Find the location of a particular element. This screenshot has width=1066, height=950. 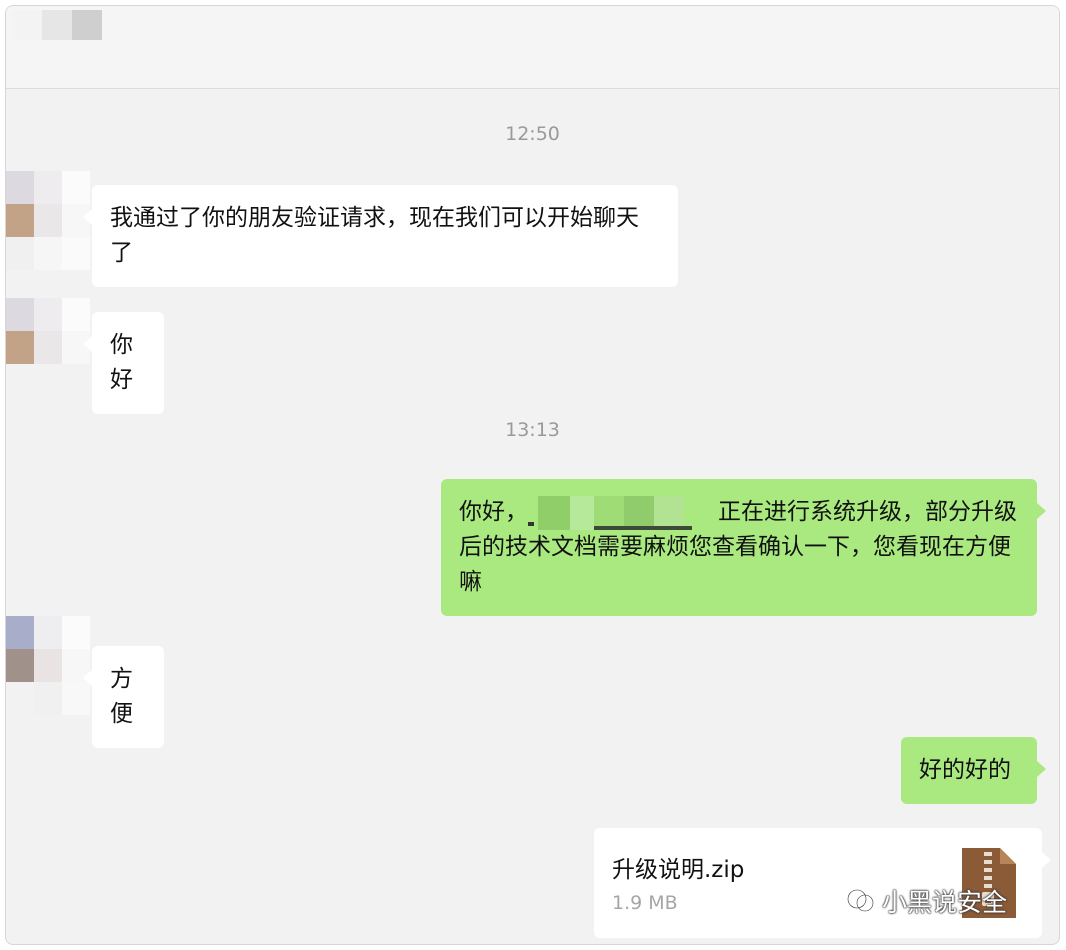

blurred-contact-name is located at coordinates (57, 25).